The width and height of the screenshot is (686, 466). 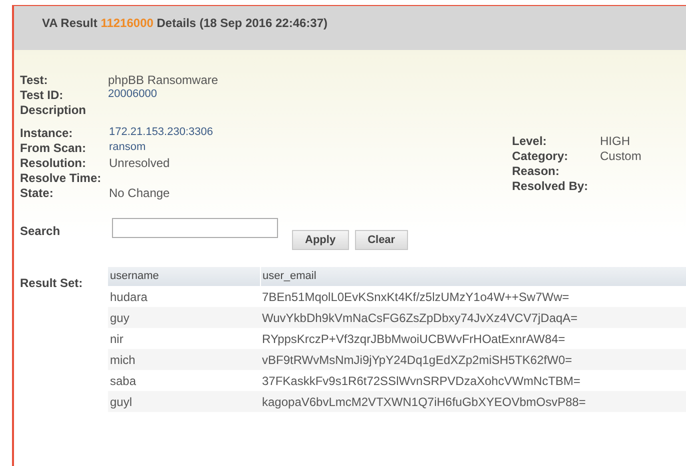 What do you see at coordinates (381, 240) in the screenshot?
I see `action-button: Clear` at bounding box center [381, 240].